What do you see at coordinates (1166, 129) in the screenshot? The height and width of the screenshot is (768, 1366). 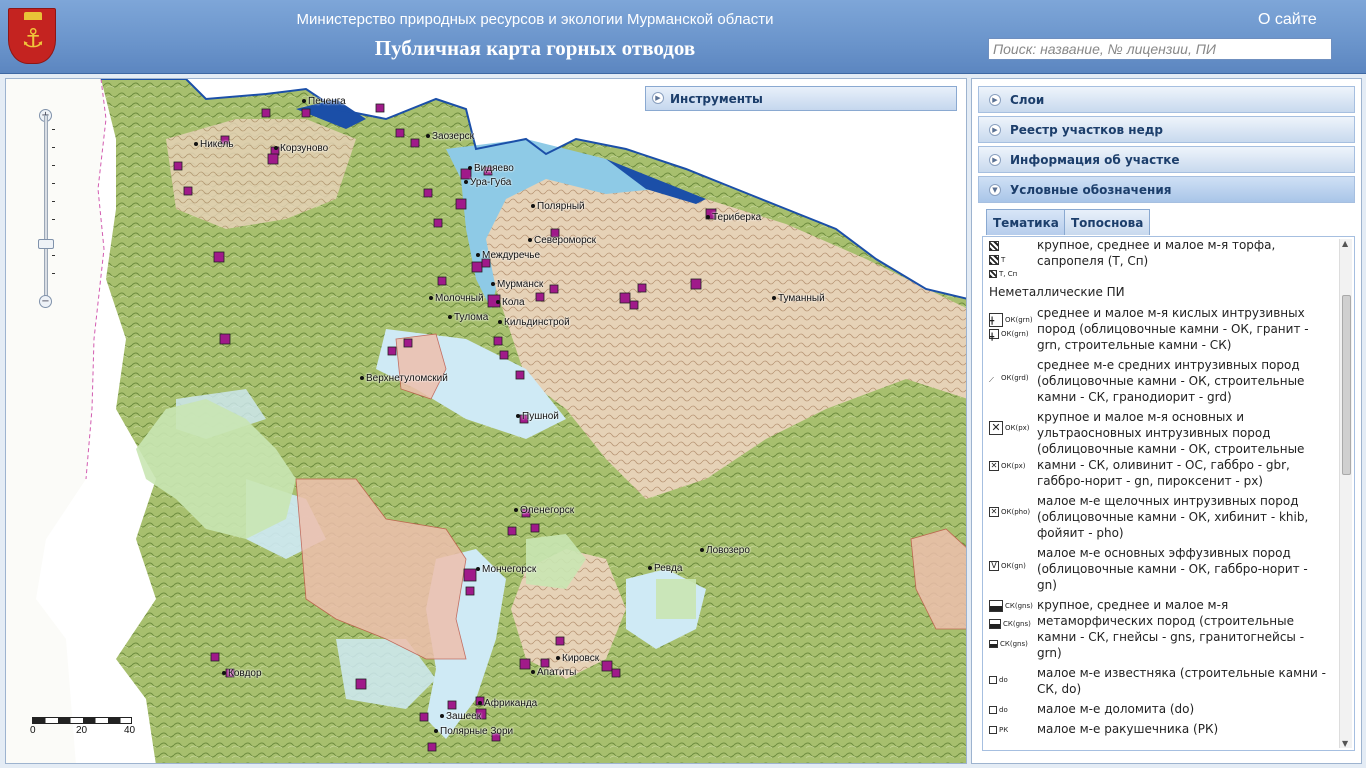 I see `accordion-registry: ▶ Реестр участков недр` at bounding box center [1166, 129].